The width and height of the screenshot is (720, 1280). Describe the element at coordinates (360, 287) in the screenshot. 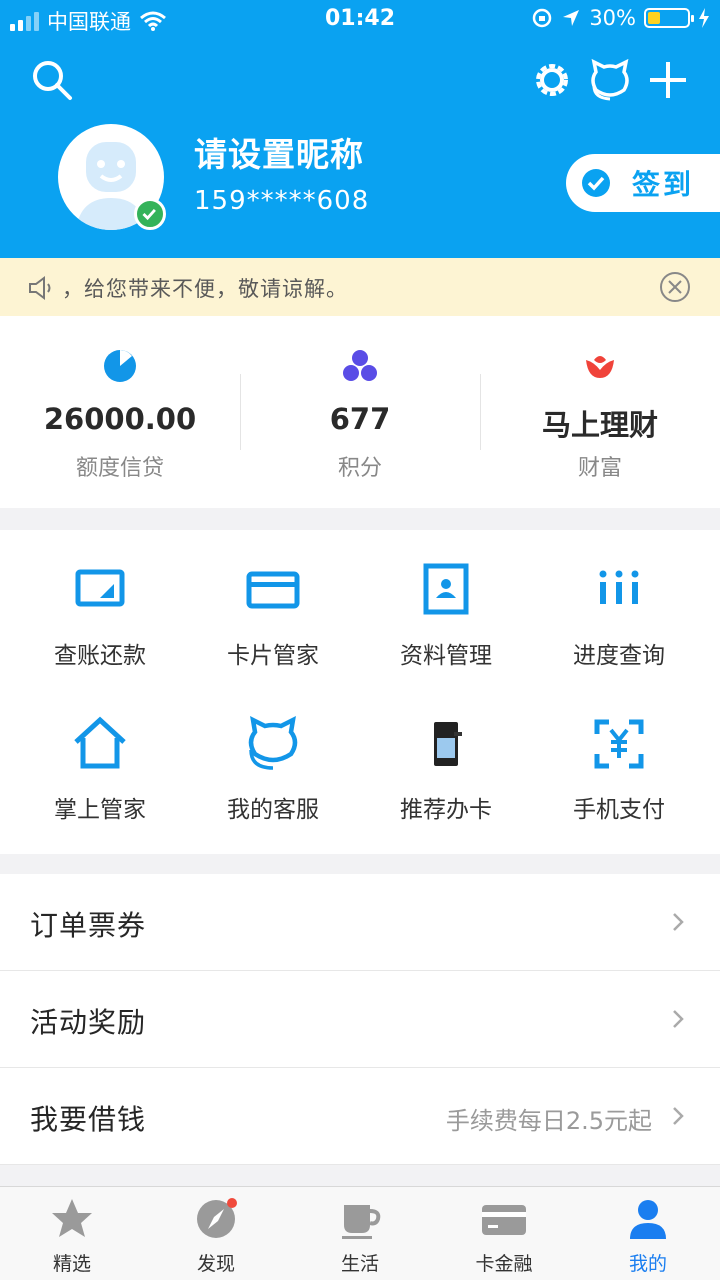

I see `notice-bar: ，给您带来不便，敬请谅解。` at that location.